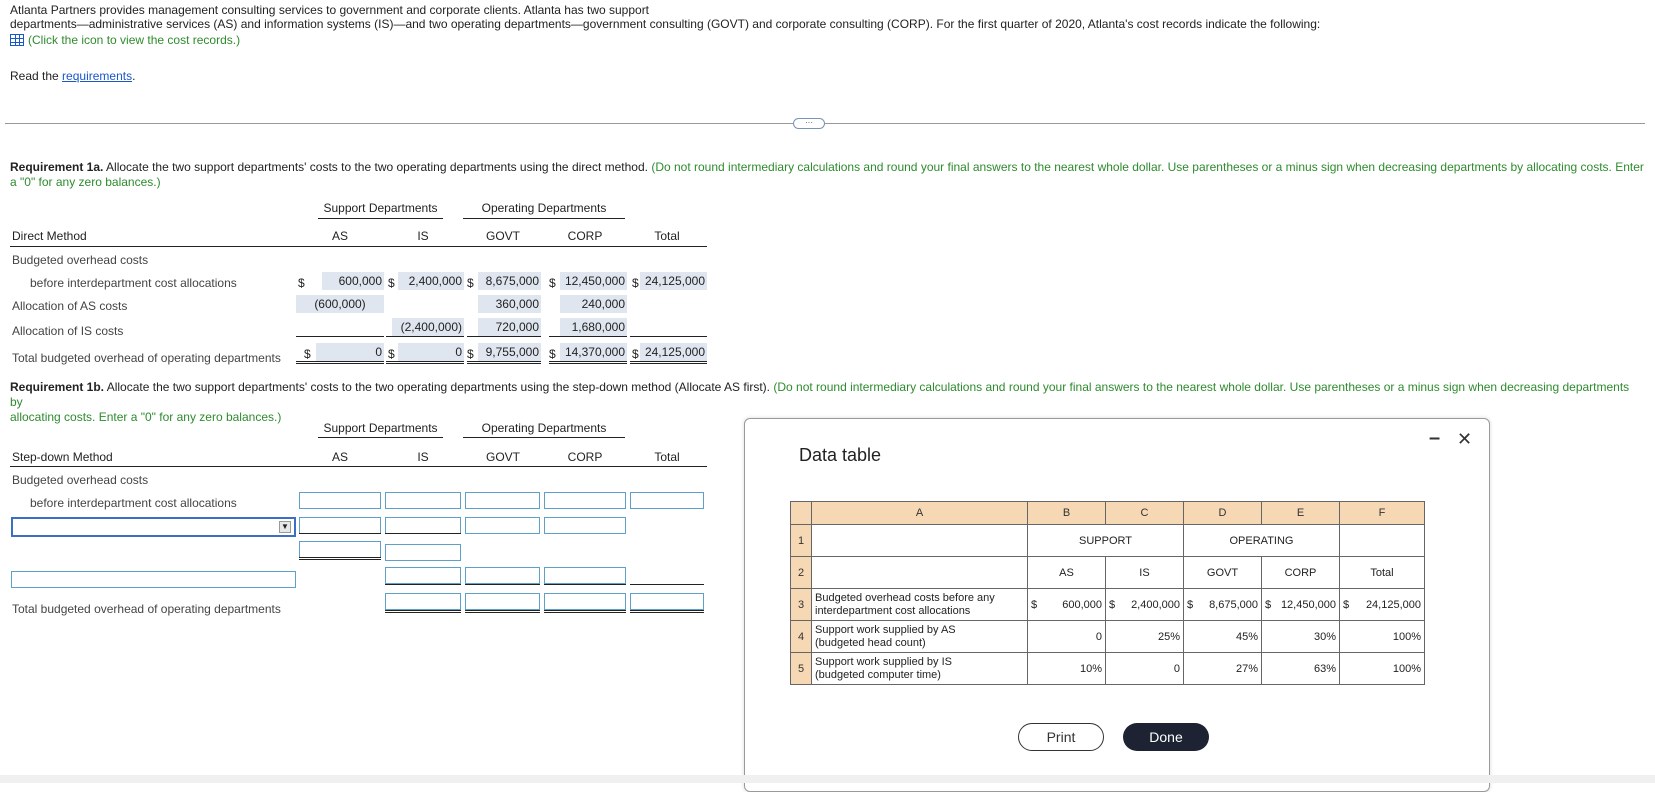 This screenshot has width=1655, height=792. I want to click on row-label-line: (budgeted head count), so click(870, 642).